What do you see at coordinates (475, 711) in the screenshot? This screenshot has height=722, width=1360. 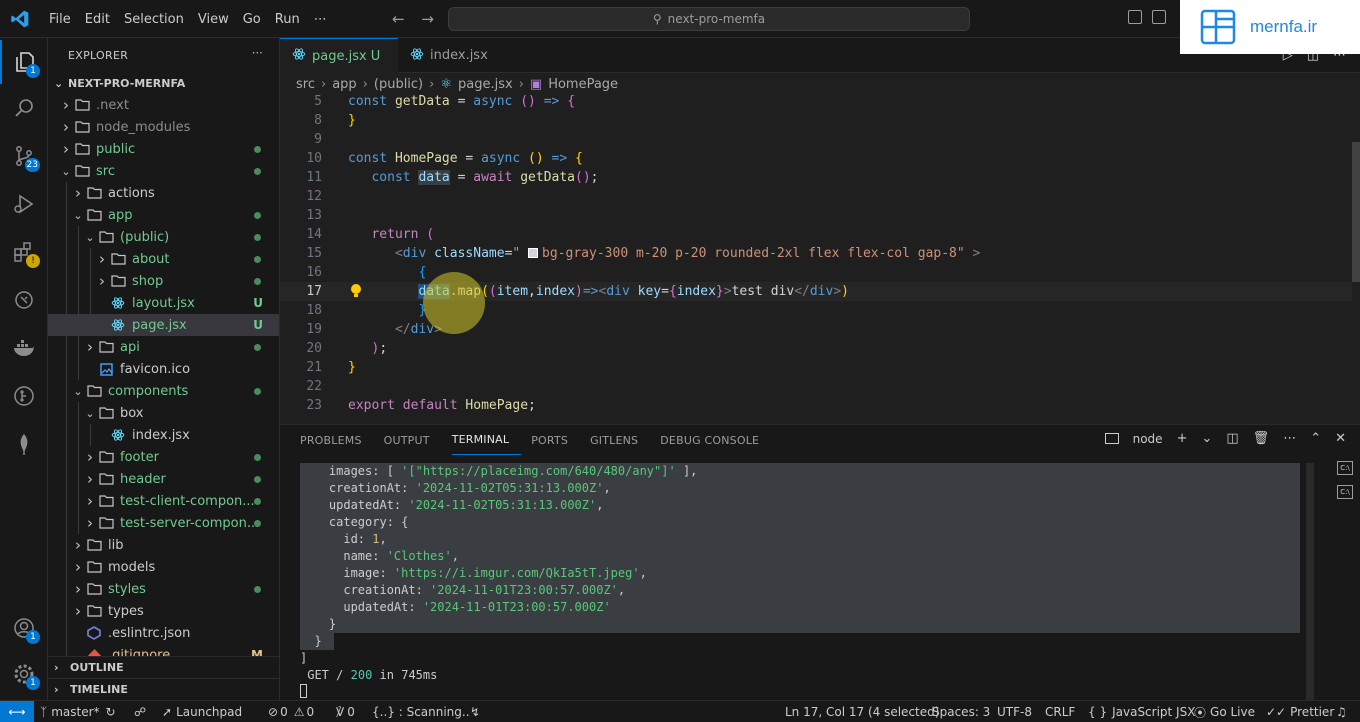 I see `lightning-icon: ↯` at bounding box center [475, 711].